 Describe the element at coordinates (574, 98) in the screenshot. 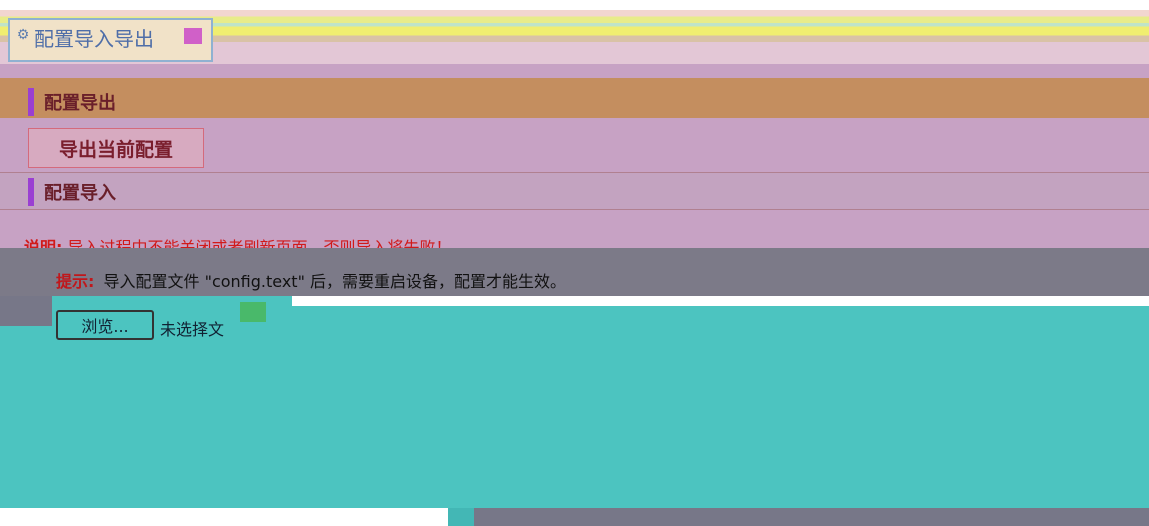

I see `export-strip` at that location.